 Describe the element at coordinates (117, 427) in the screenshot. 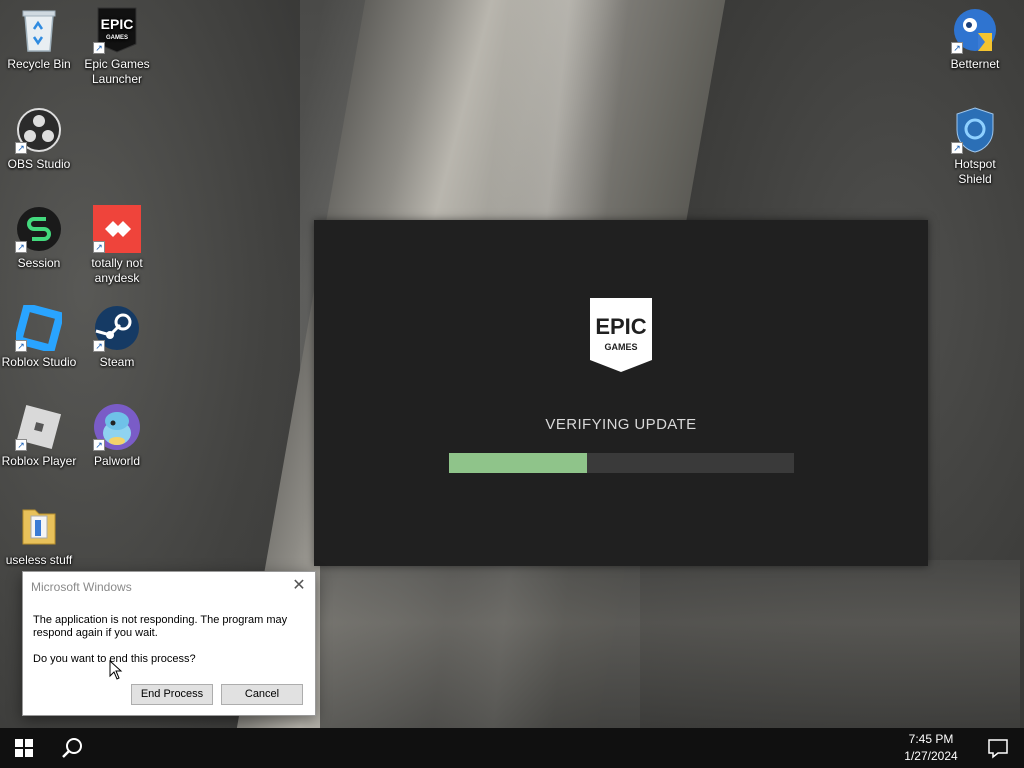

I see `palworld-icon: ↗` at that location.